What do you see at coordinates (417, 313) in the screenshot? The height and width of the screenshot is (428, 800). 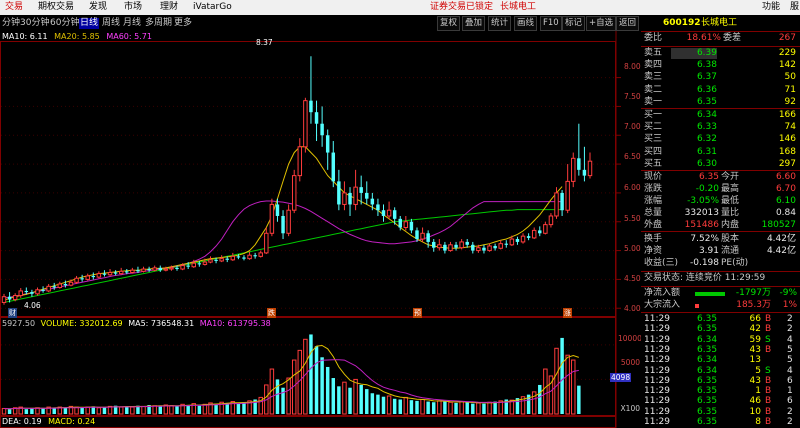 I see `event-marker-forecast: 预` at bounding box center [417, 313].